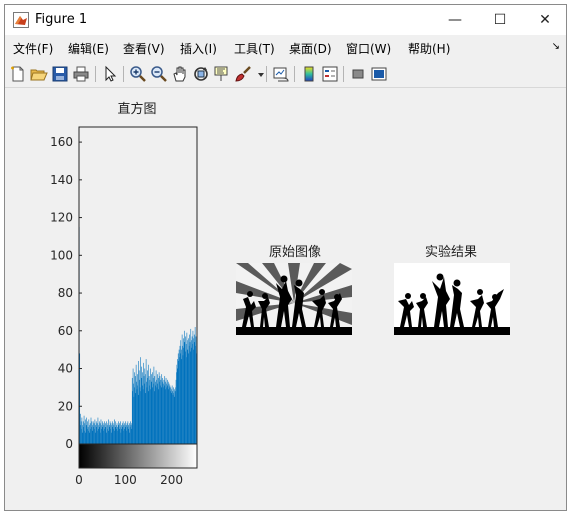 This screenshot has width=574, height=519. What do you see at coordinates (379, 74) in the screenshot?
I see `show-plot-tools-icon` at bounding box center [379, 74].